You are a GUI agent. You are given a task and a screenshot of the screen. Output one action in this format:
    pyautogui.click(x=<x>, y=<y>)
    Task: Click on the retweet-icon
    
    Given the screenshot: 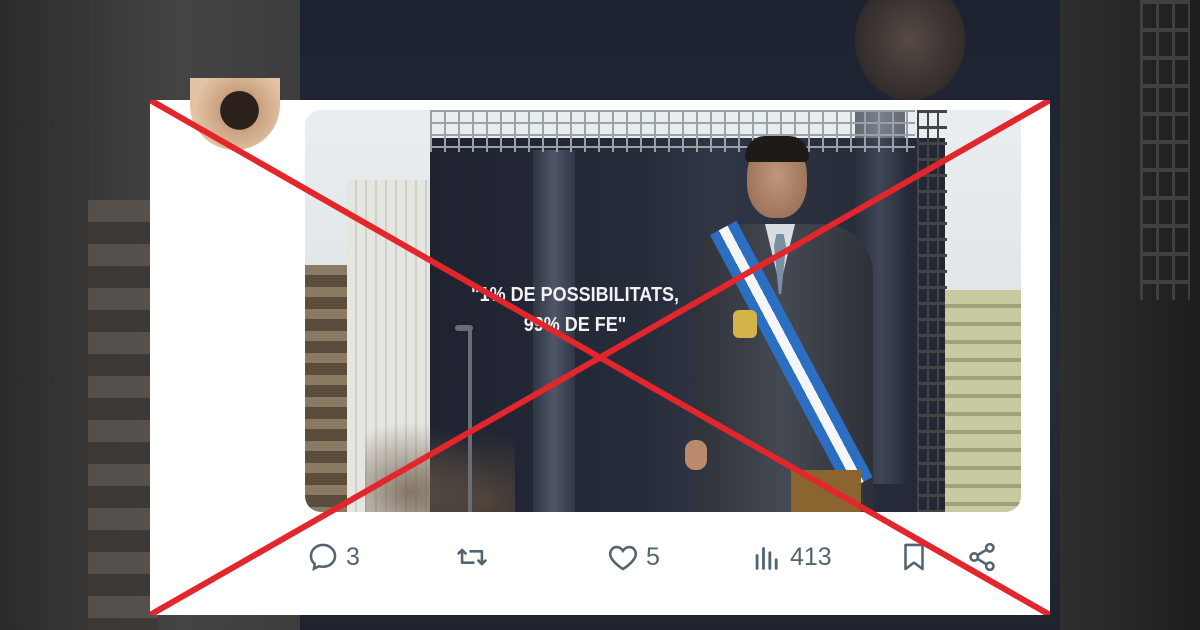 What is the action you would take?
    pyautogui.click(x=472, y=557)
    